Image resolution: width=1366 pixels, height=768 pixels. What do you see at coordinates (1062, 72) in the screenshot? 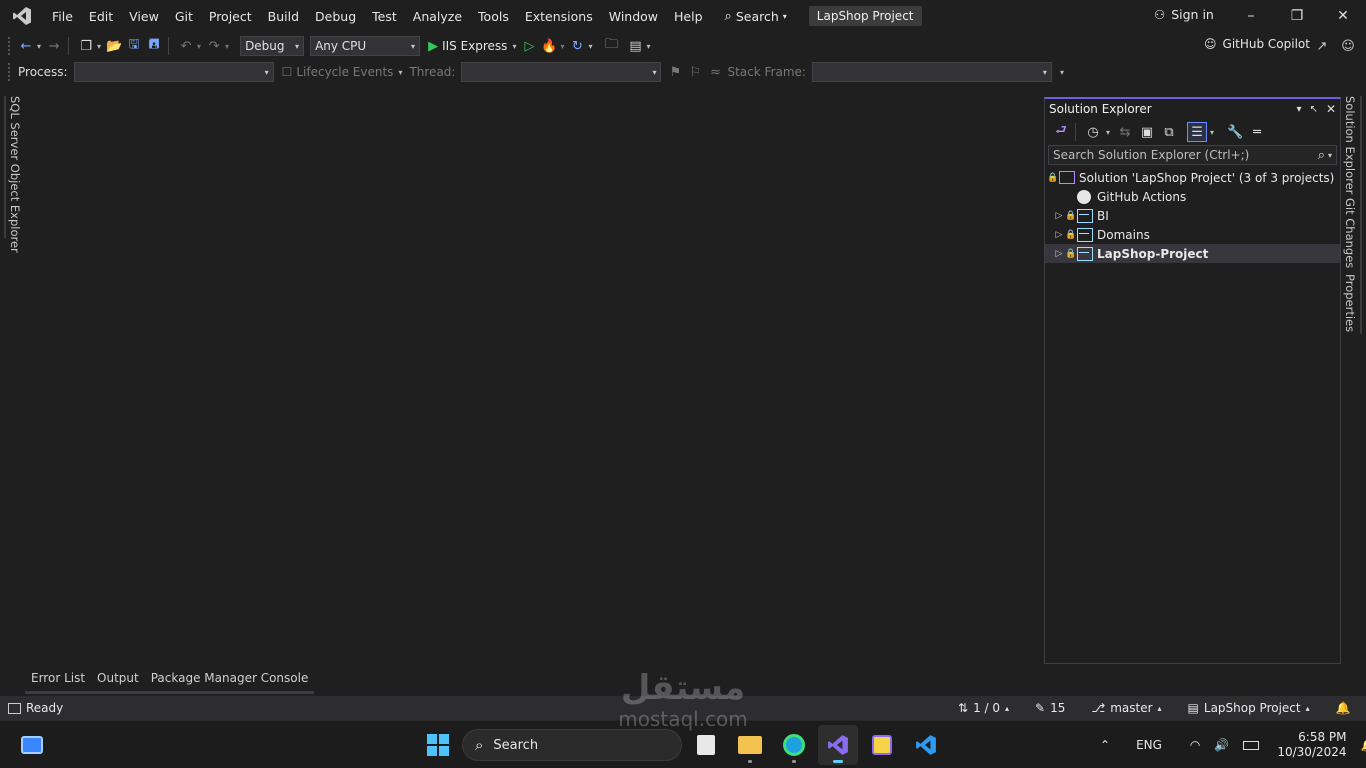
I see `toolbar-overflow-icon: ▾` at bounding box center [1062, 72].